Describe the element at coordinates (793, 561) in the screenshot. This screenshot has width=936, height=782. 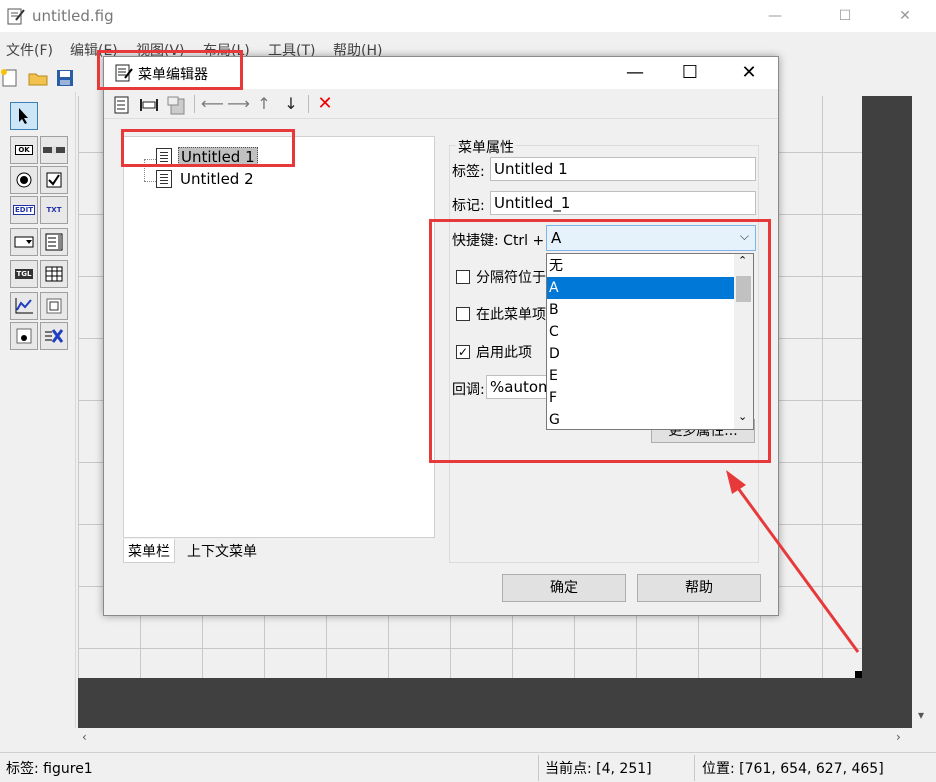
I see `annotation-arrow` at that location.